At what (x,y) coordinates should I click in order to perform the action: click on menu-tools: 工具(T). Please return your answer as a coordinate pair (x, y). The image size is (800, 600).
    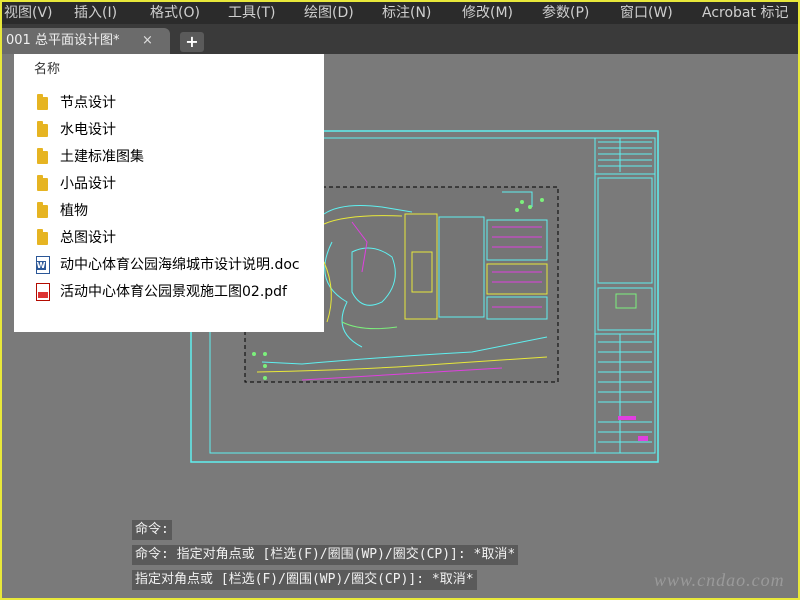
    Looking at the image, I should click on (251, 13).